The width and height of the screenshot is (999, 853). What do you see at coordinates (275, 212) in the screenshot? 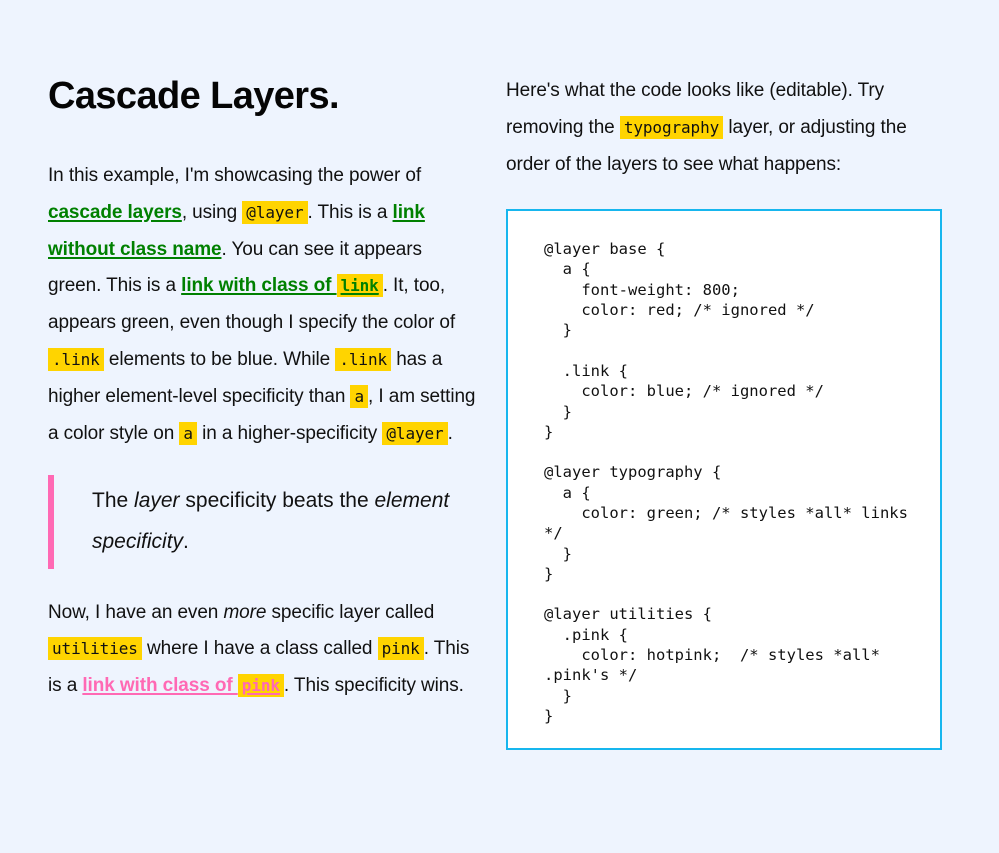
I see `code-chip-atlayer: @layer` at bounding box center [275, 212].